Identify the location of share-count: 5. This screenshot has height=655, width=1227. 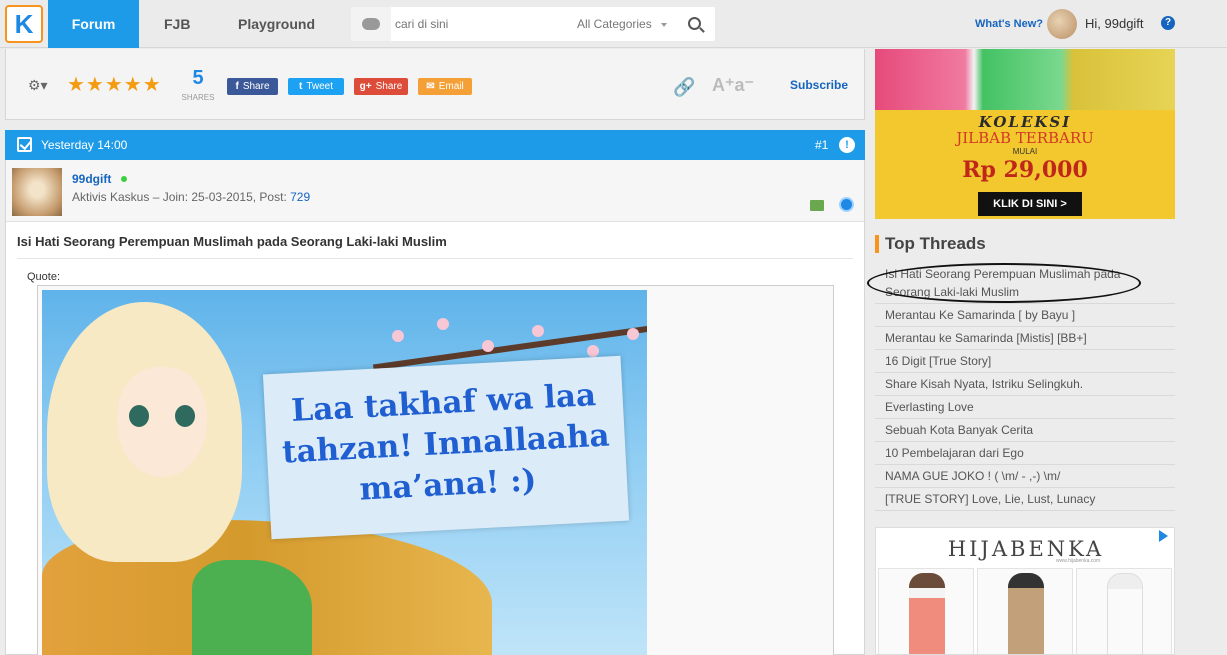
(198, 78).